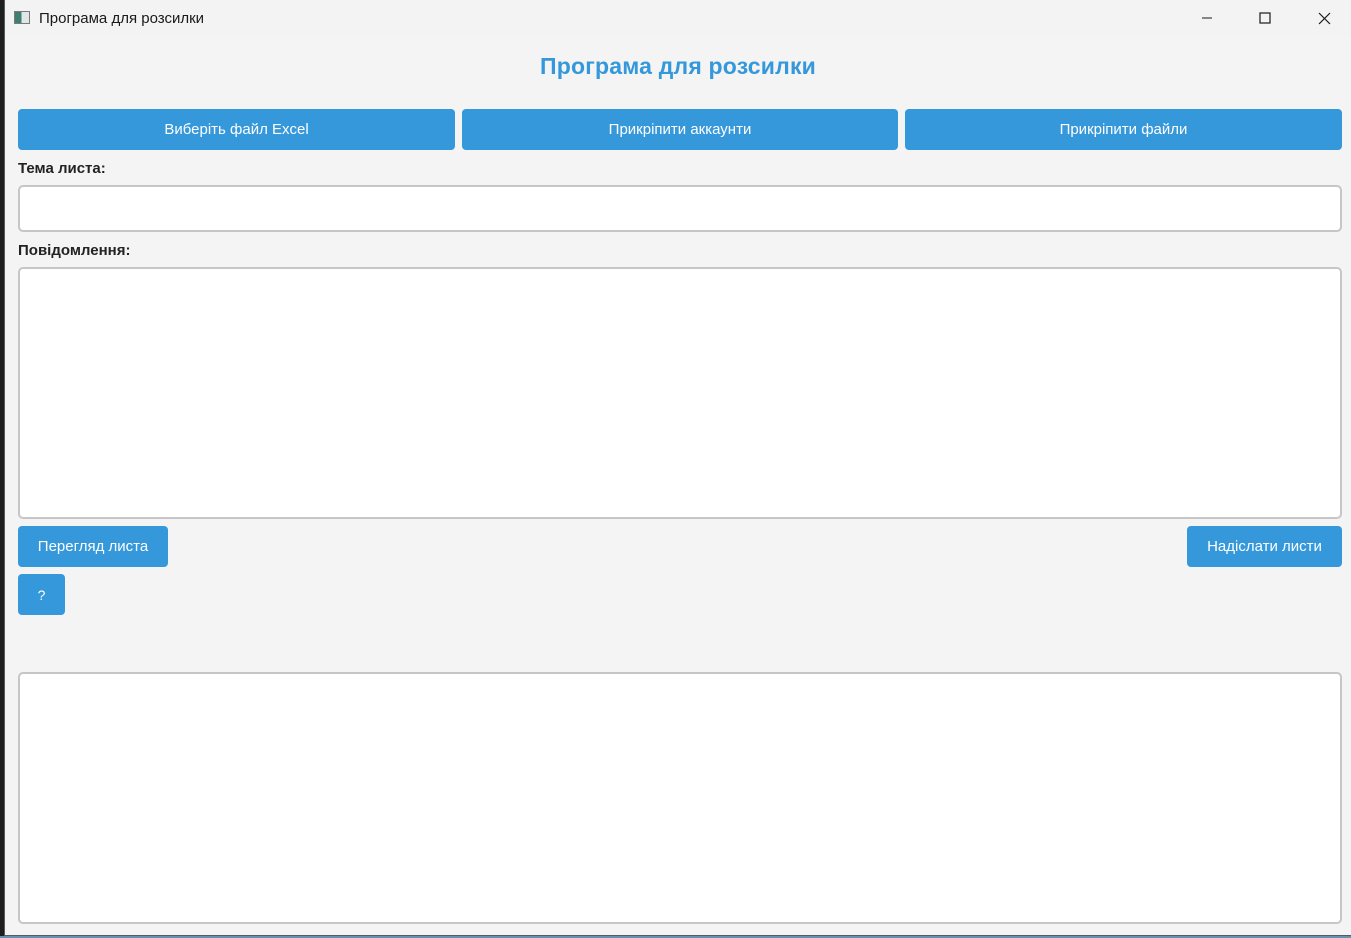 The image size is (1351, 938). What do you see at coordinates (236, 129) in the screenshot?
I see `select-excel-button: Виберіть файл Excel` at bounding box center [236, 129].